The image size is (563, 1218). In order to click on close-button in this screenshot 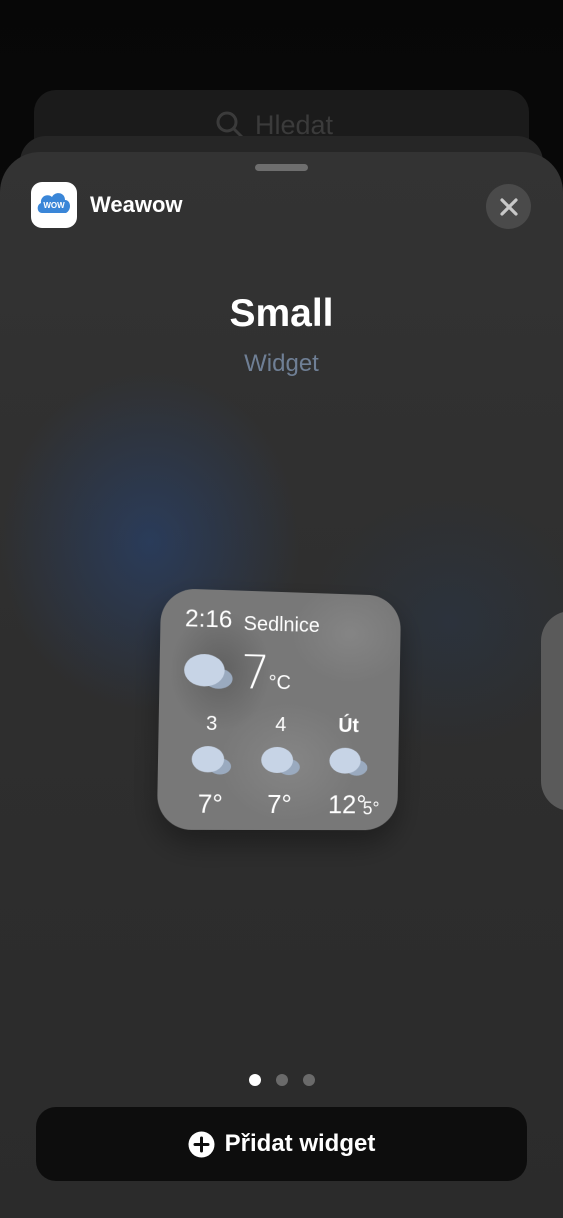, I will do `click(508, 206)`.